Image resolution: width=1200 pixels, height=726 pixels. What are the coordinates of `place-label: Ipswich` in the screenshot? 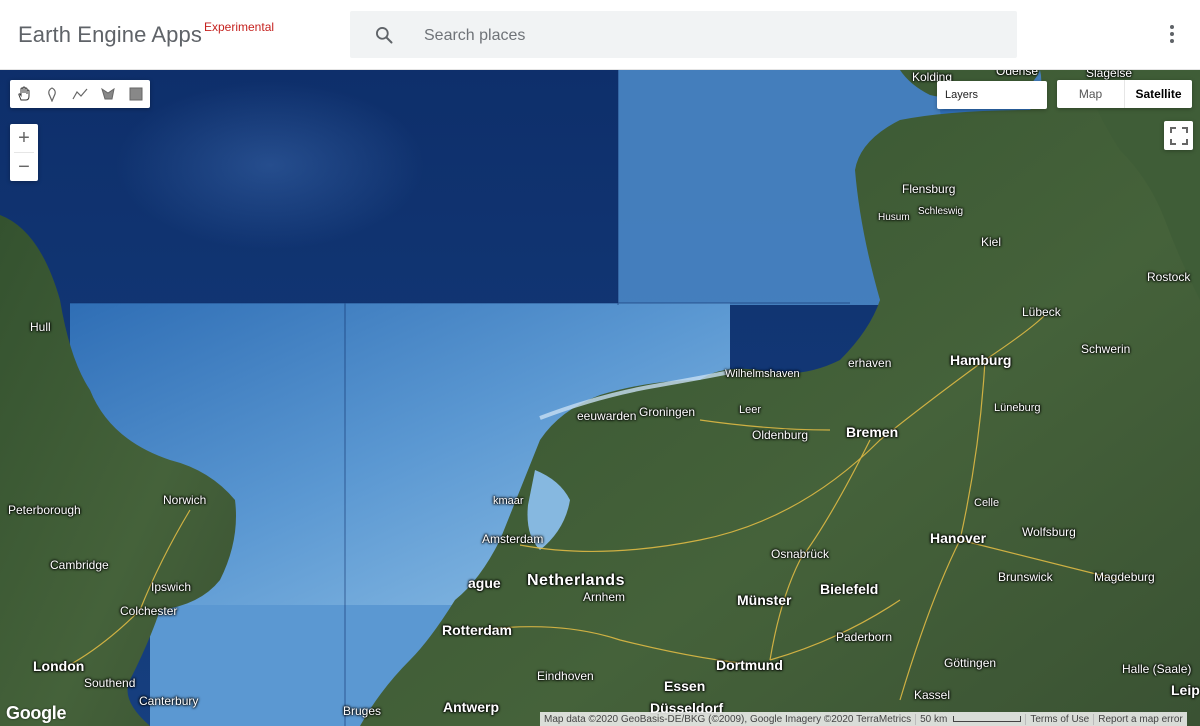 It's located at (171, 587).